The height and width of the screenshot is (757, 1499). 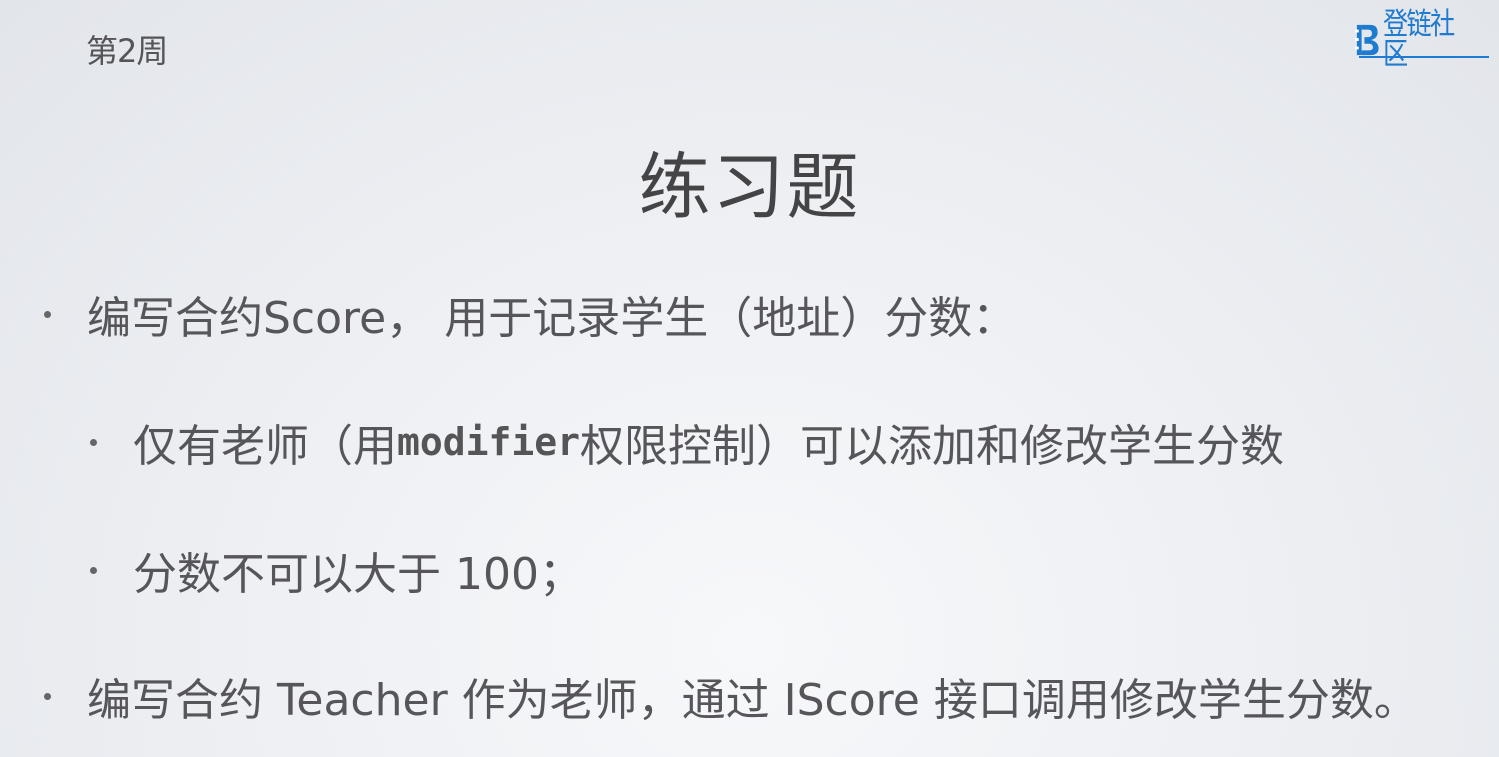 I want to click on bullet-item: 编写合约Score， 用于记录学生（地址）分数：, so click(x=530, y=314).